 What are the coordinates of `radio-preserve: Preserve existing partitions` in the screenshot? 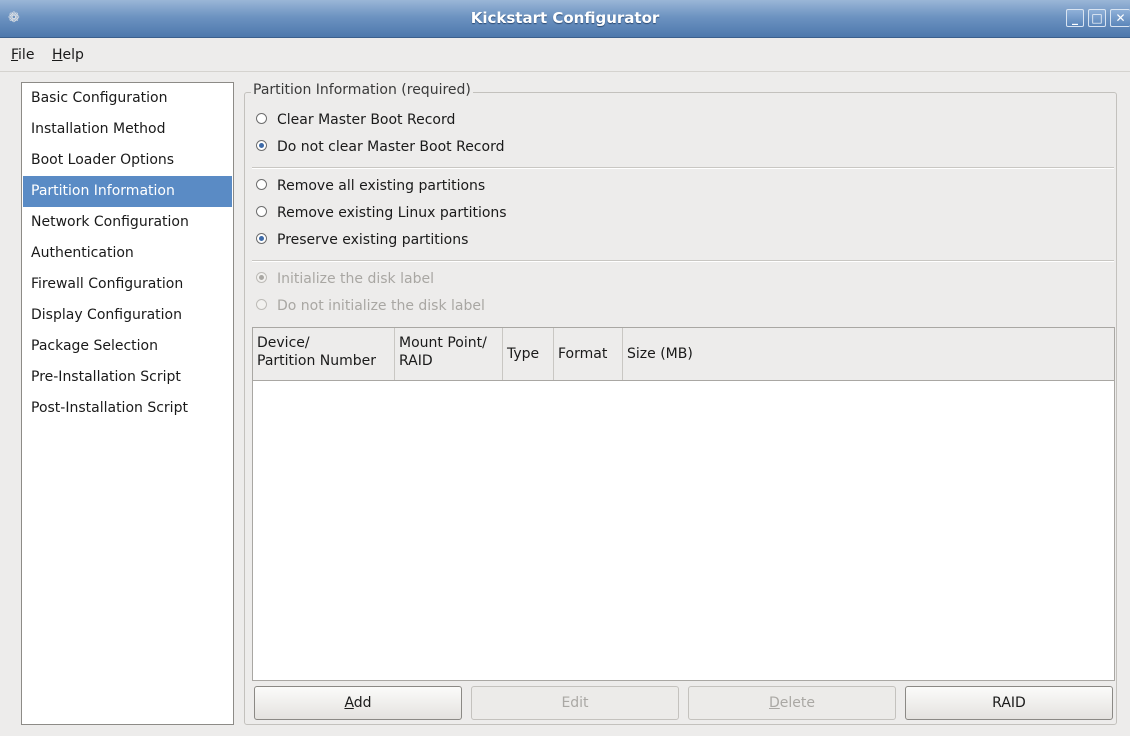 It's located at (362, 240).